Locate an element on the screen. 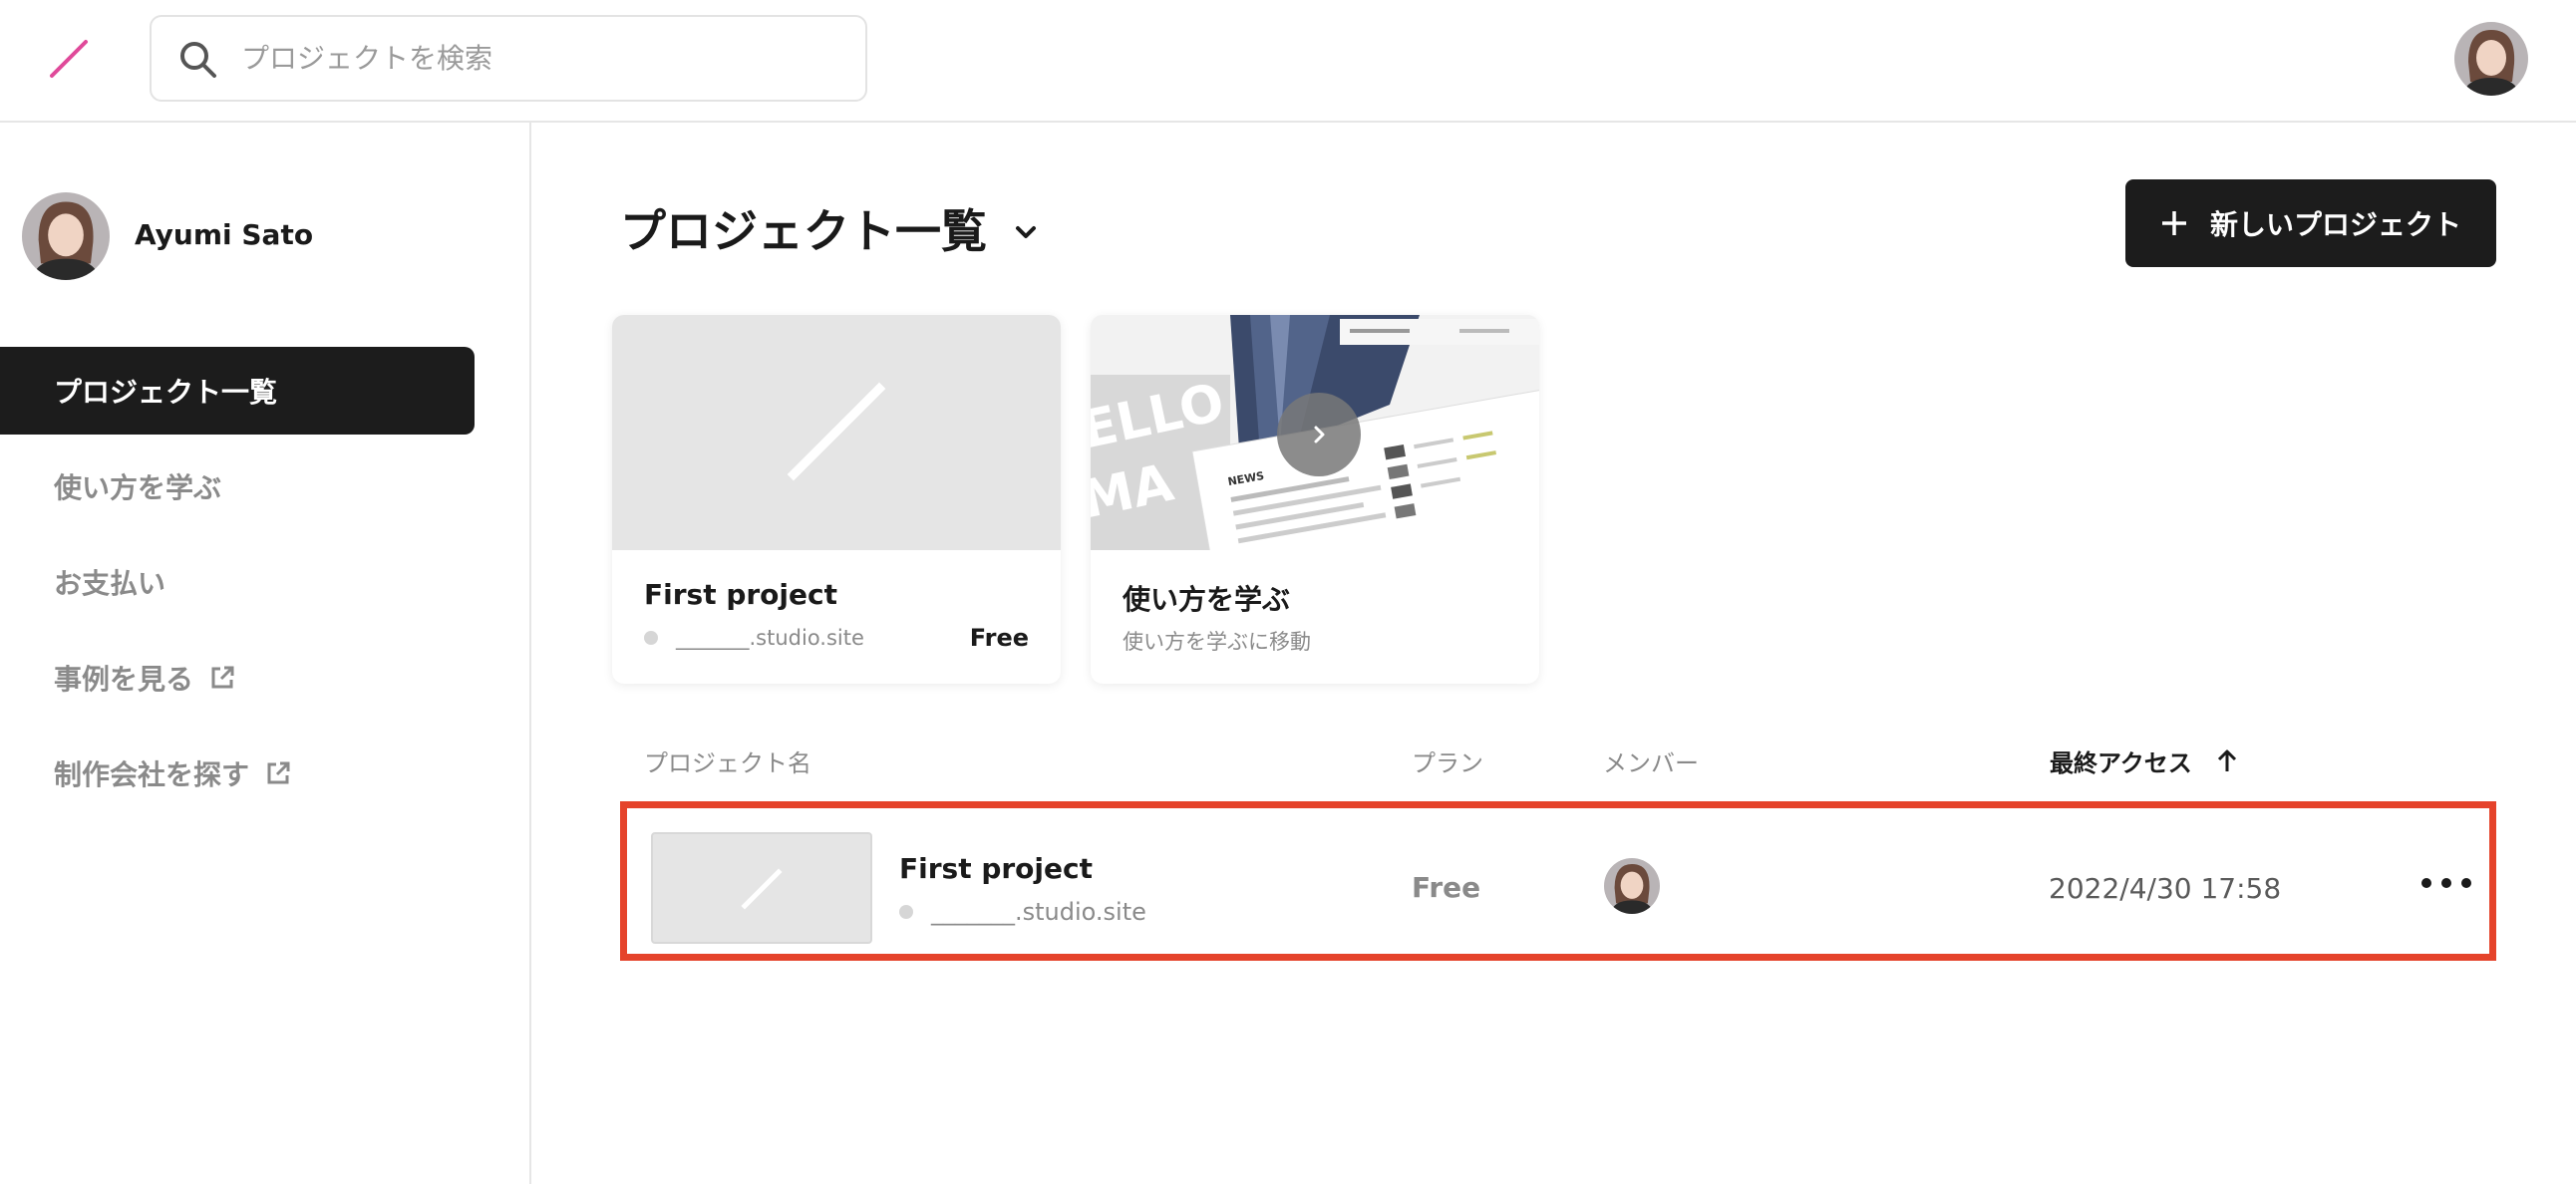 This screenshot has height=1184, width=2576. plan-badge: Free is located at coordinates (999, 638).